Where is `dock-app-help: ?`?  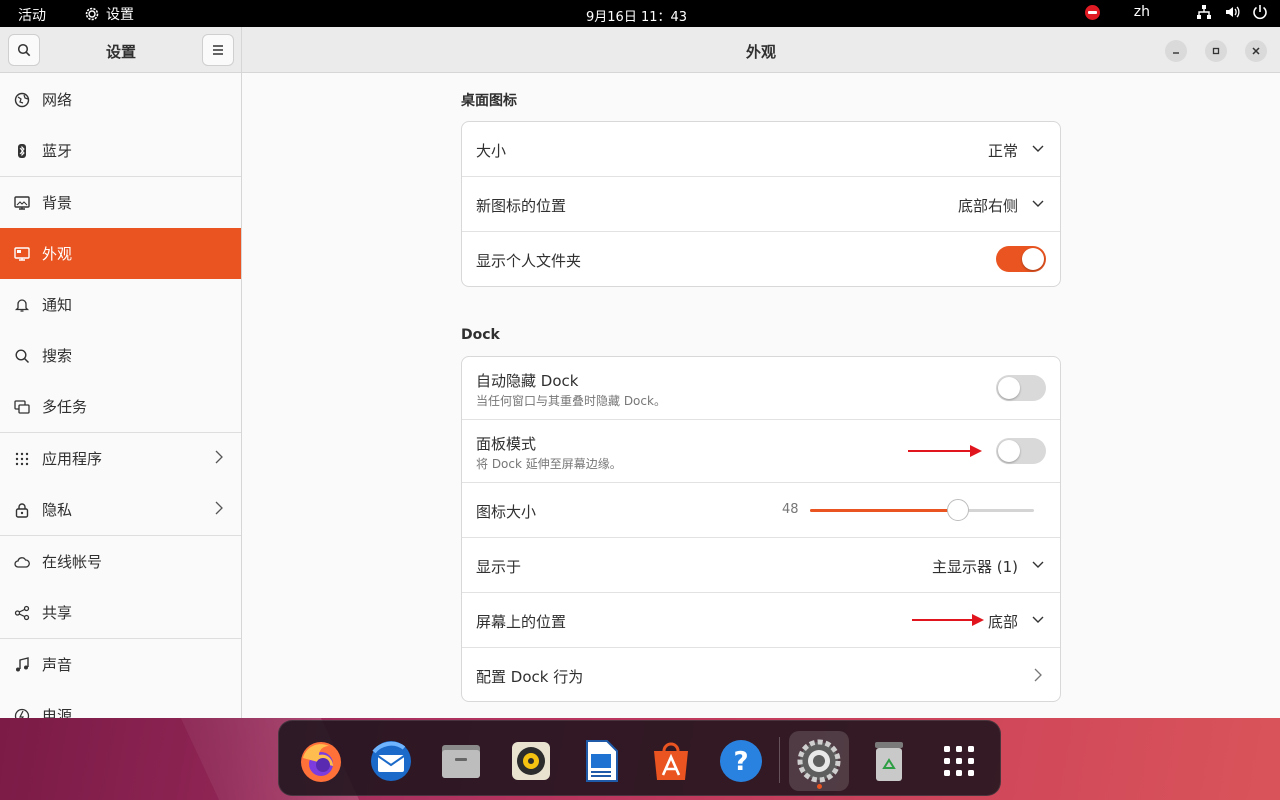
dock-app-help: ? is located at coordinates (741, 761).